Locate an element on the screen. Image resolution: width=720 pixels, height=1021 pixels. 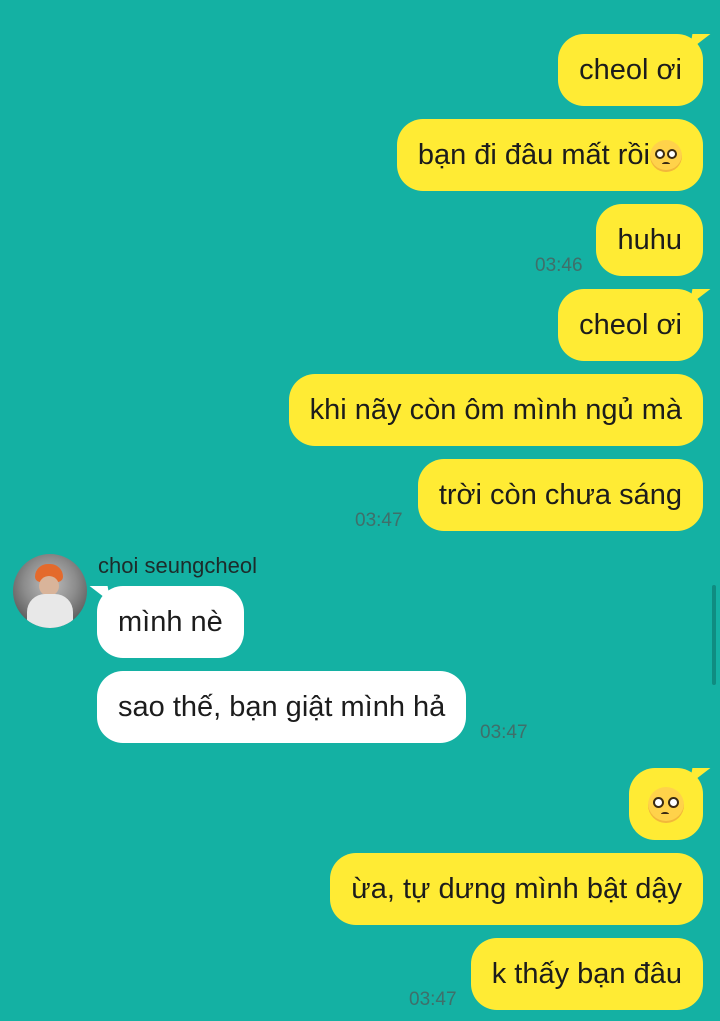
scrollbar is located at coordinates (714, 635).